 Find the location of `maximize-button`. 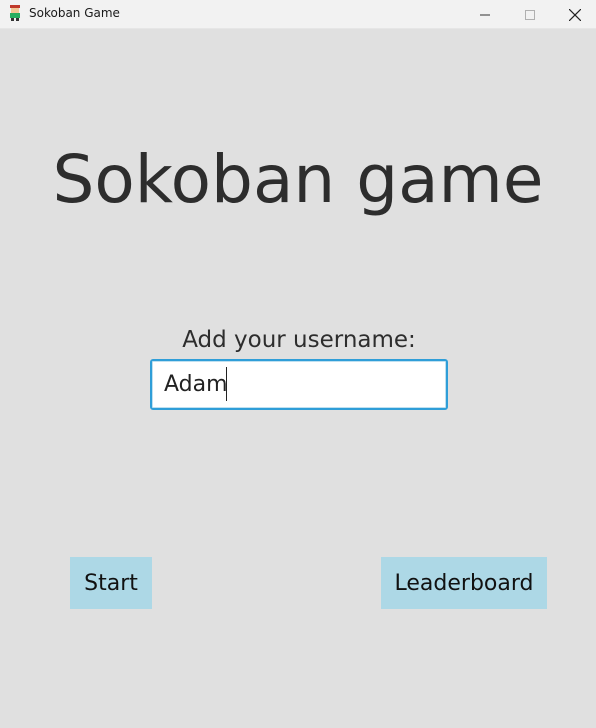

maximize-button is located at coordinates (530, 14).